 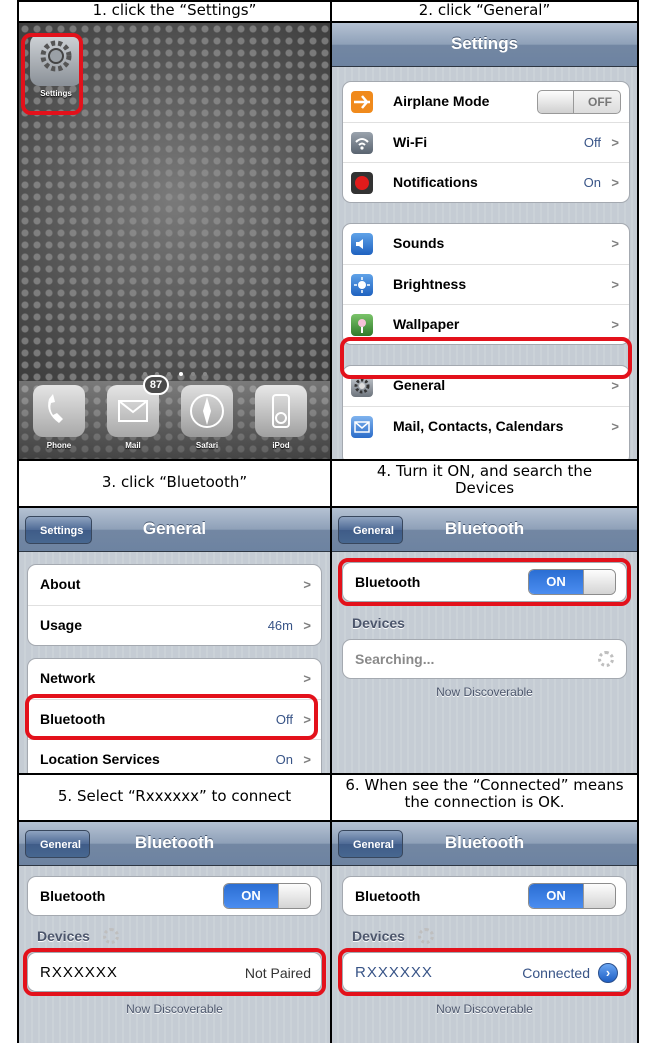 What do you see at coordinates (484, 582) in the screenshot?
I see `highlight-bluetooth-switch` at bounding box center [484, 582].